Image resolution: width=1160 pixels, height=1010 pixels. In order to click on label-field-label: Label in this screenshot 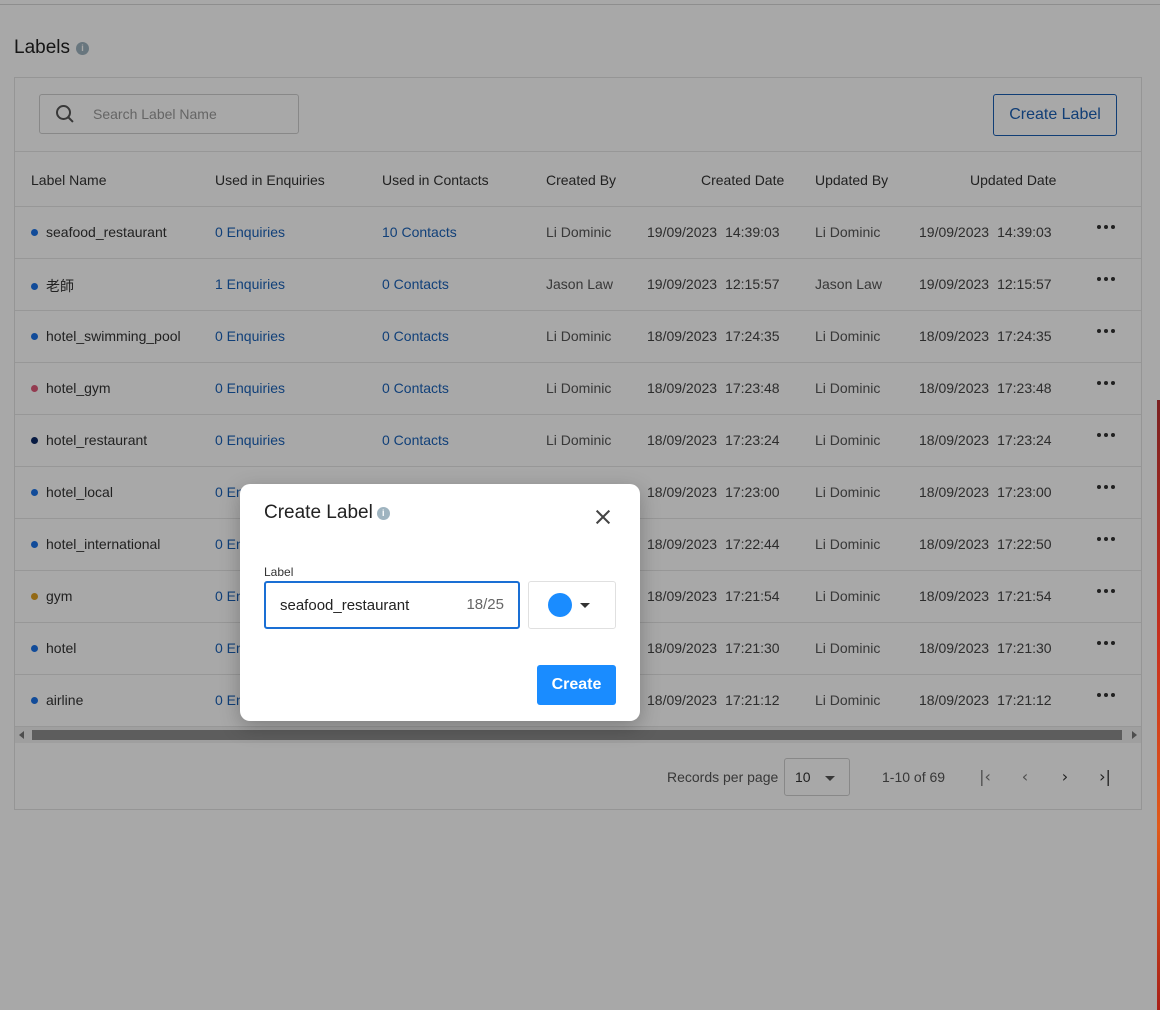, I will do `click(279, 572)`.